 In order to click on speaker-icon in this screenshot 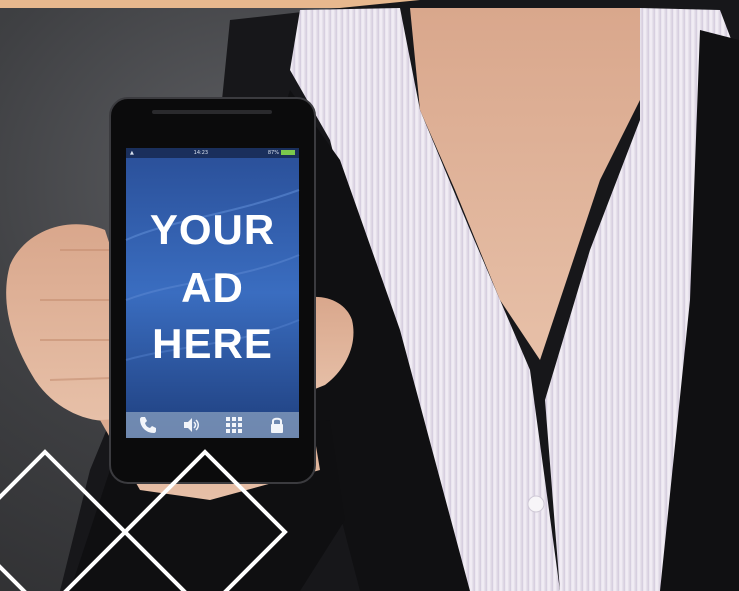, I will do `click(191, 425)`.